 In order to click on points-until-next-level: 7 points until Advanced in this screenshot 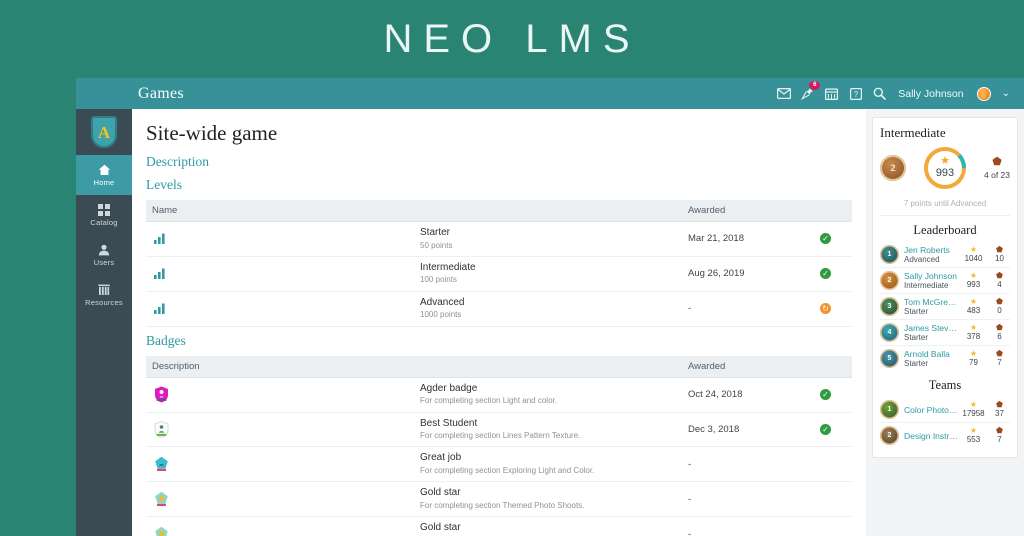, I will do `click(945, 207)`.